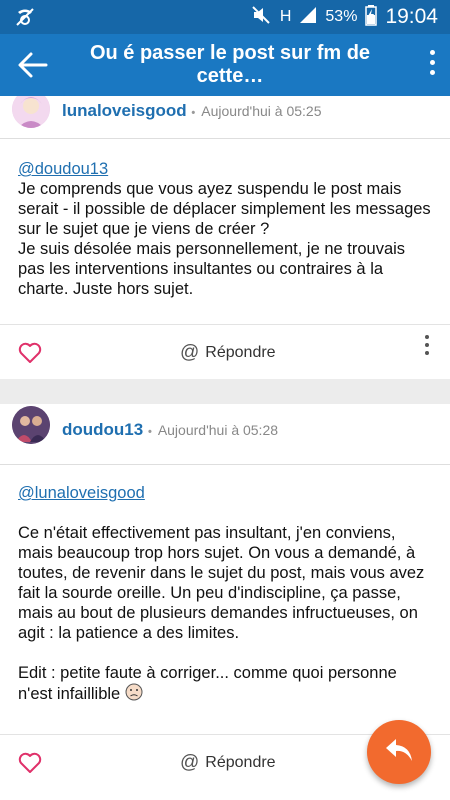  Describe the element at coordinates (308, 17) in the screenshot. I see `signal-icon` at that location.